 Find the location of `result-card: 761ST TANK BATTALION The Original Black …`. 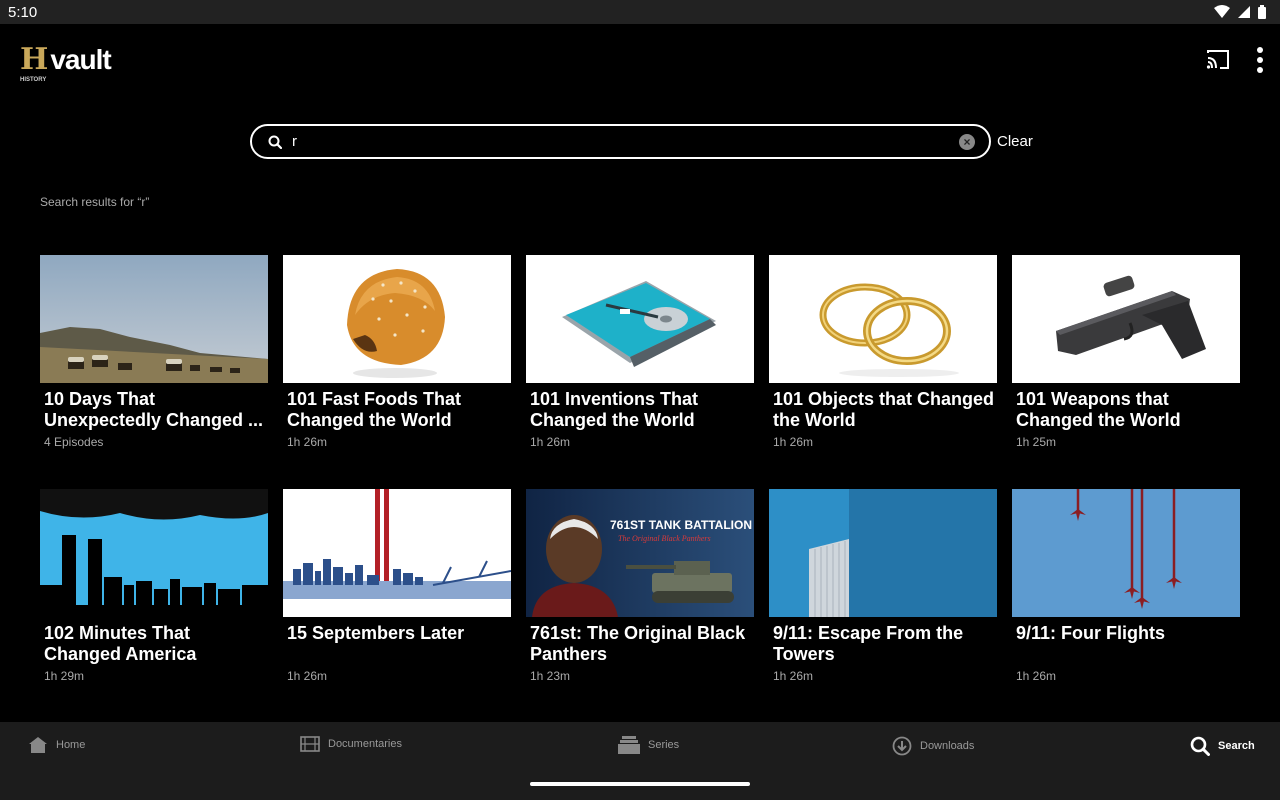

result-card: 761ST TANK BATTALION The Original Black … is located at coordinates (640, 606).